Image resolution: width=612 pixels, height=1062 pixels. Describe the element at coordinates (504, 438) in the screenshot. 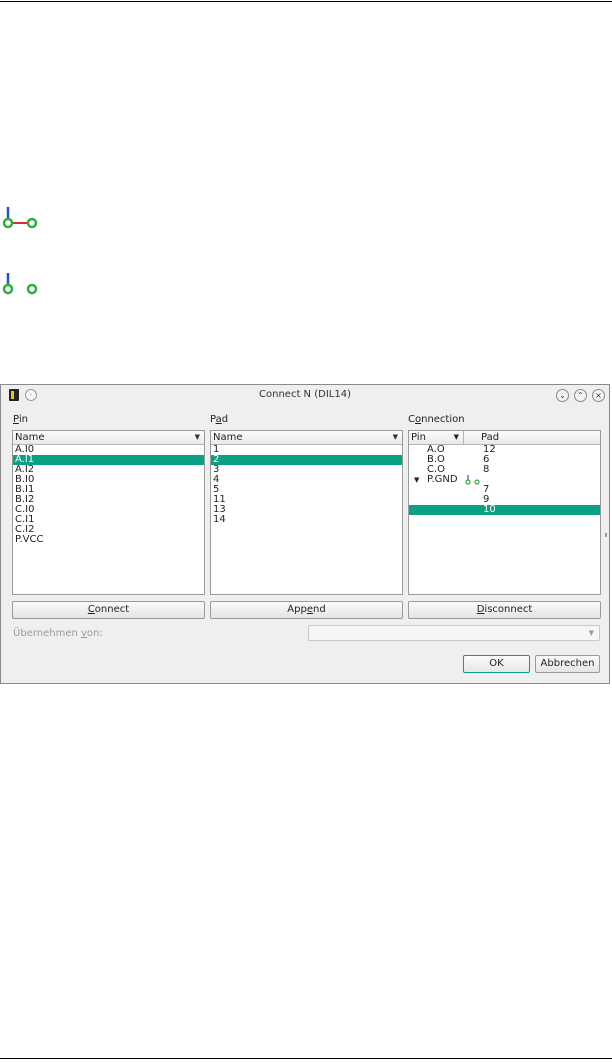

I see `connection-tree-header: Pin ▼ Pad` at that location.